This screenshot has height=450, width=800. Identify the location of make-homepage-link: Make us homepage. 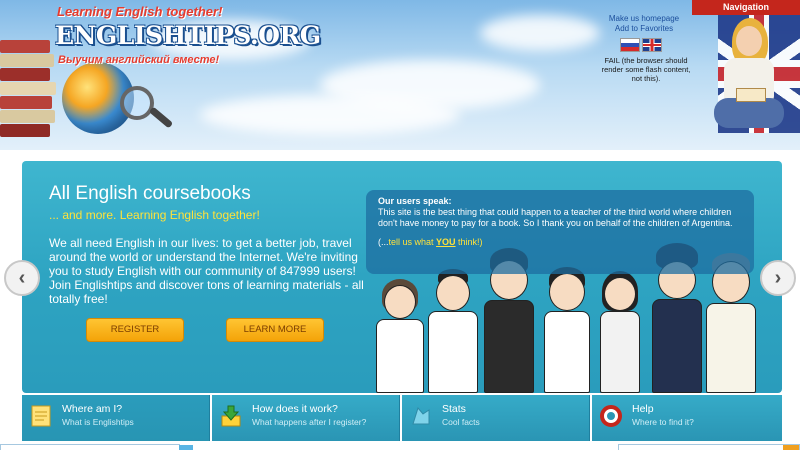
(644, 19).